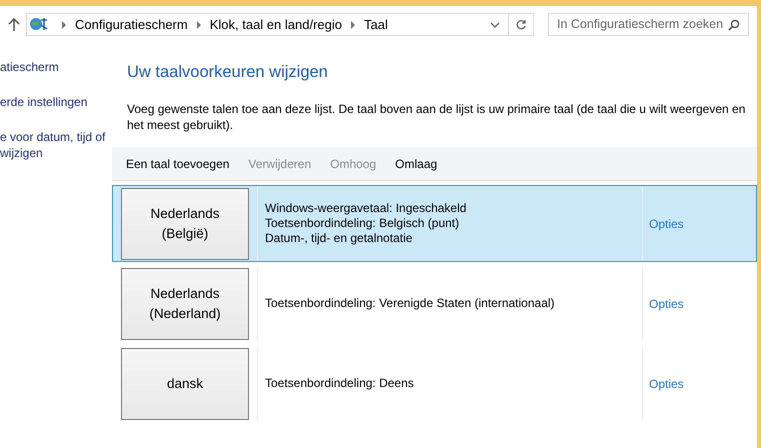 The height and width of the screenshot is (448, 761). I want to click on toolbar-button: Omlaag, so click(416, 163).